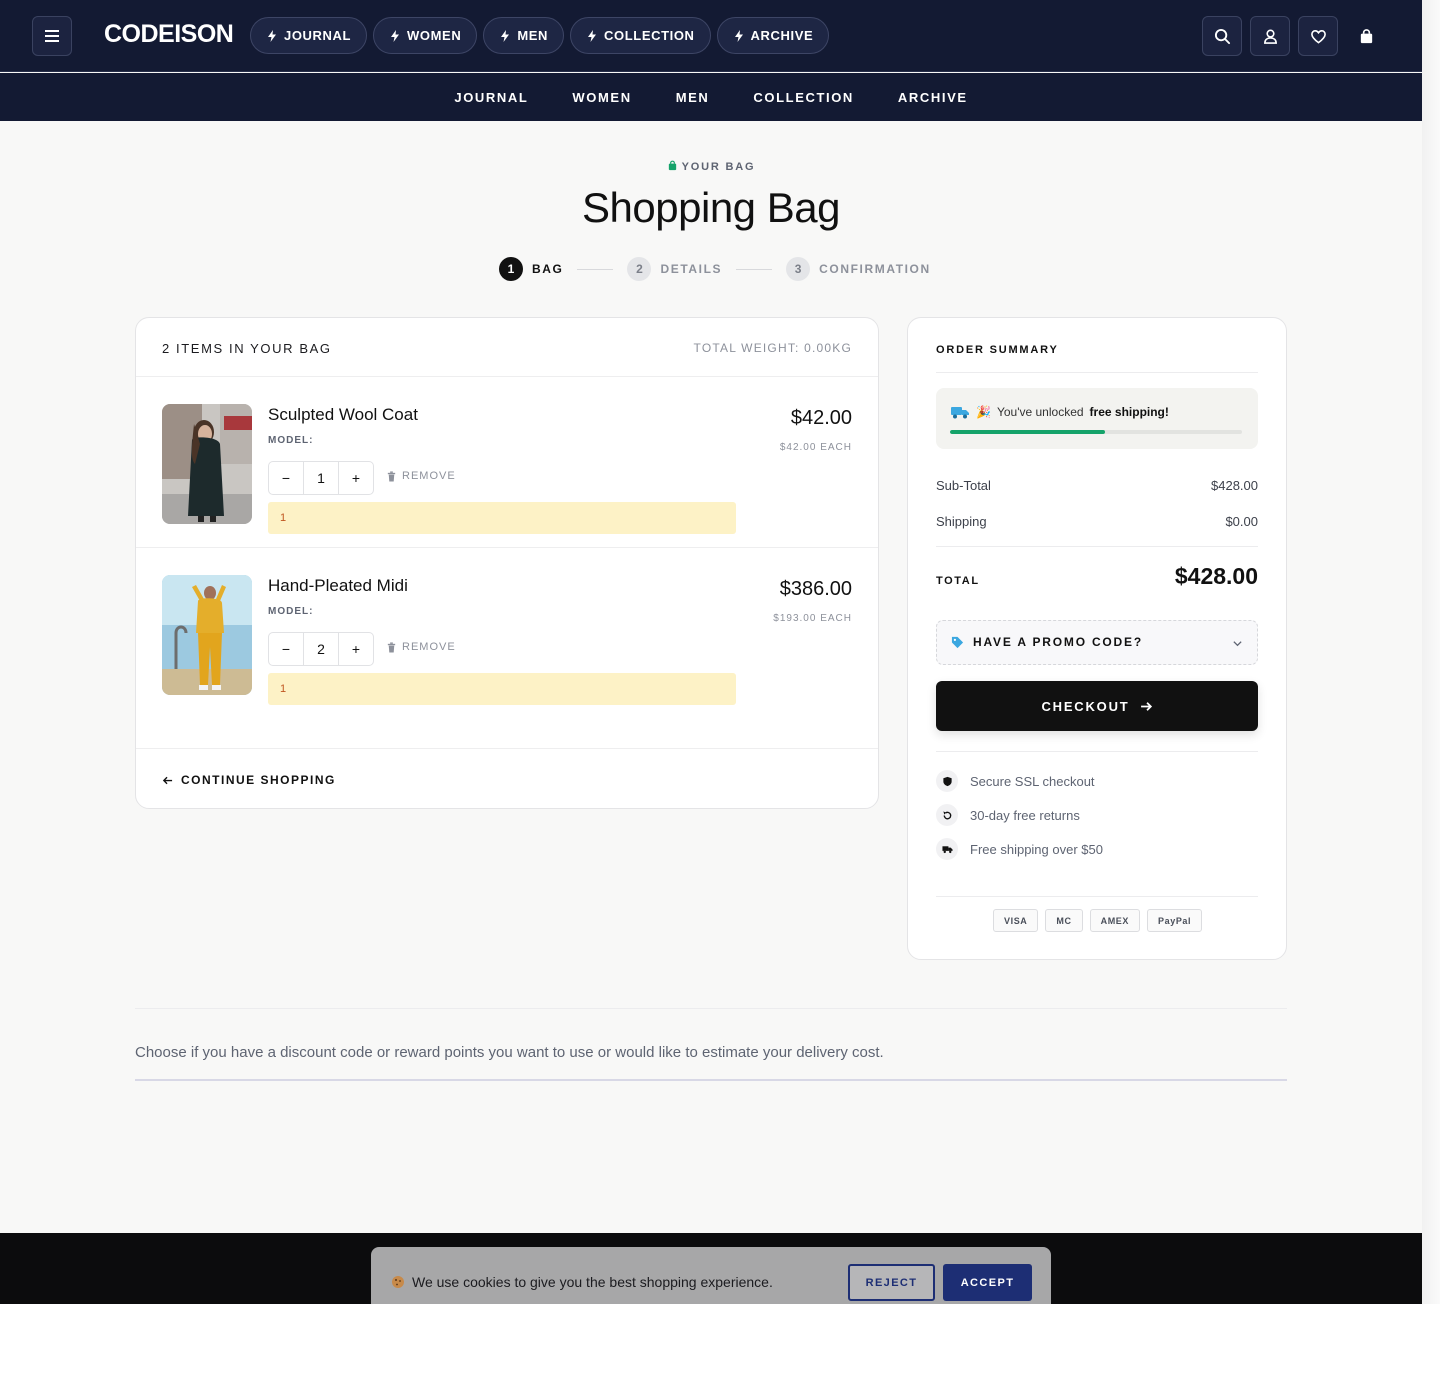  What do you see at coordinates (875, 269) in the screenshot?
I see `step-label: CONFIRMATION` at bounding box center [875, 269].